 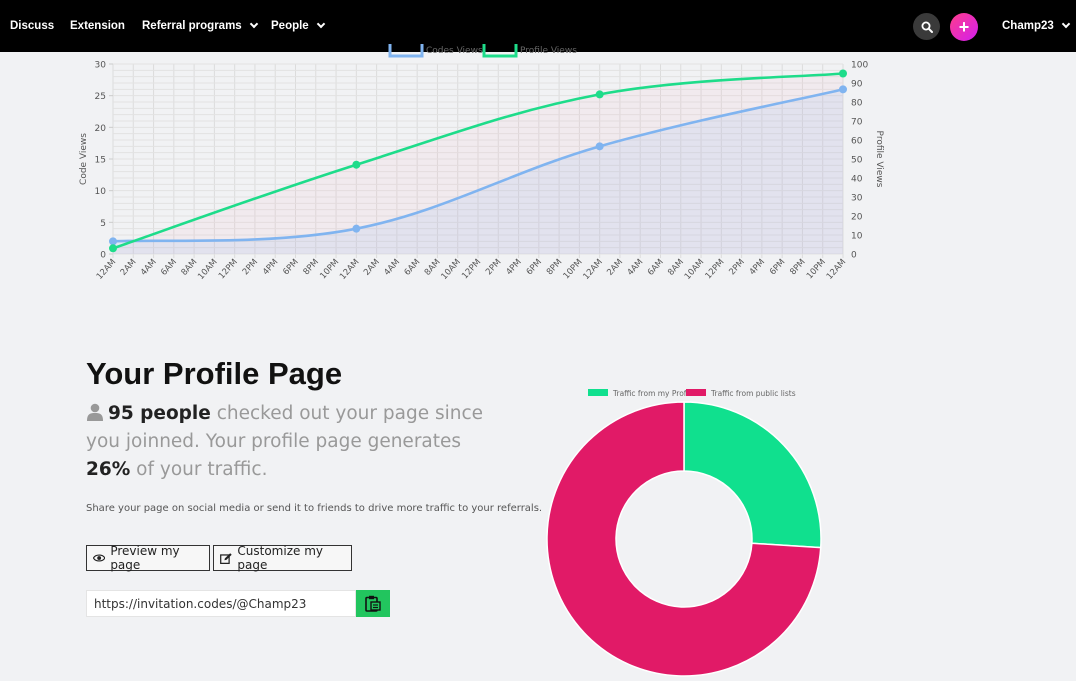 I want to click on traffic-percent: 26%, so click(x=108, y=469).